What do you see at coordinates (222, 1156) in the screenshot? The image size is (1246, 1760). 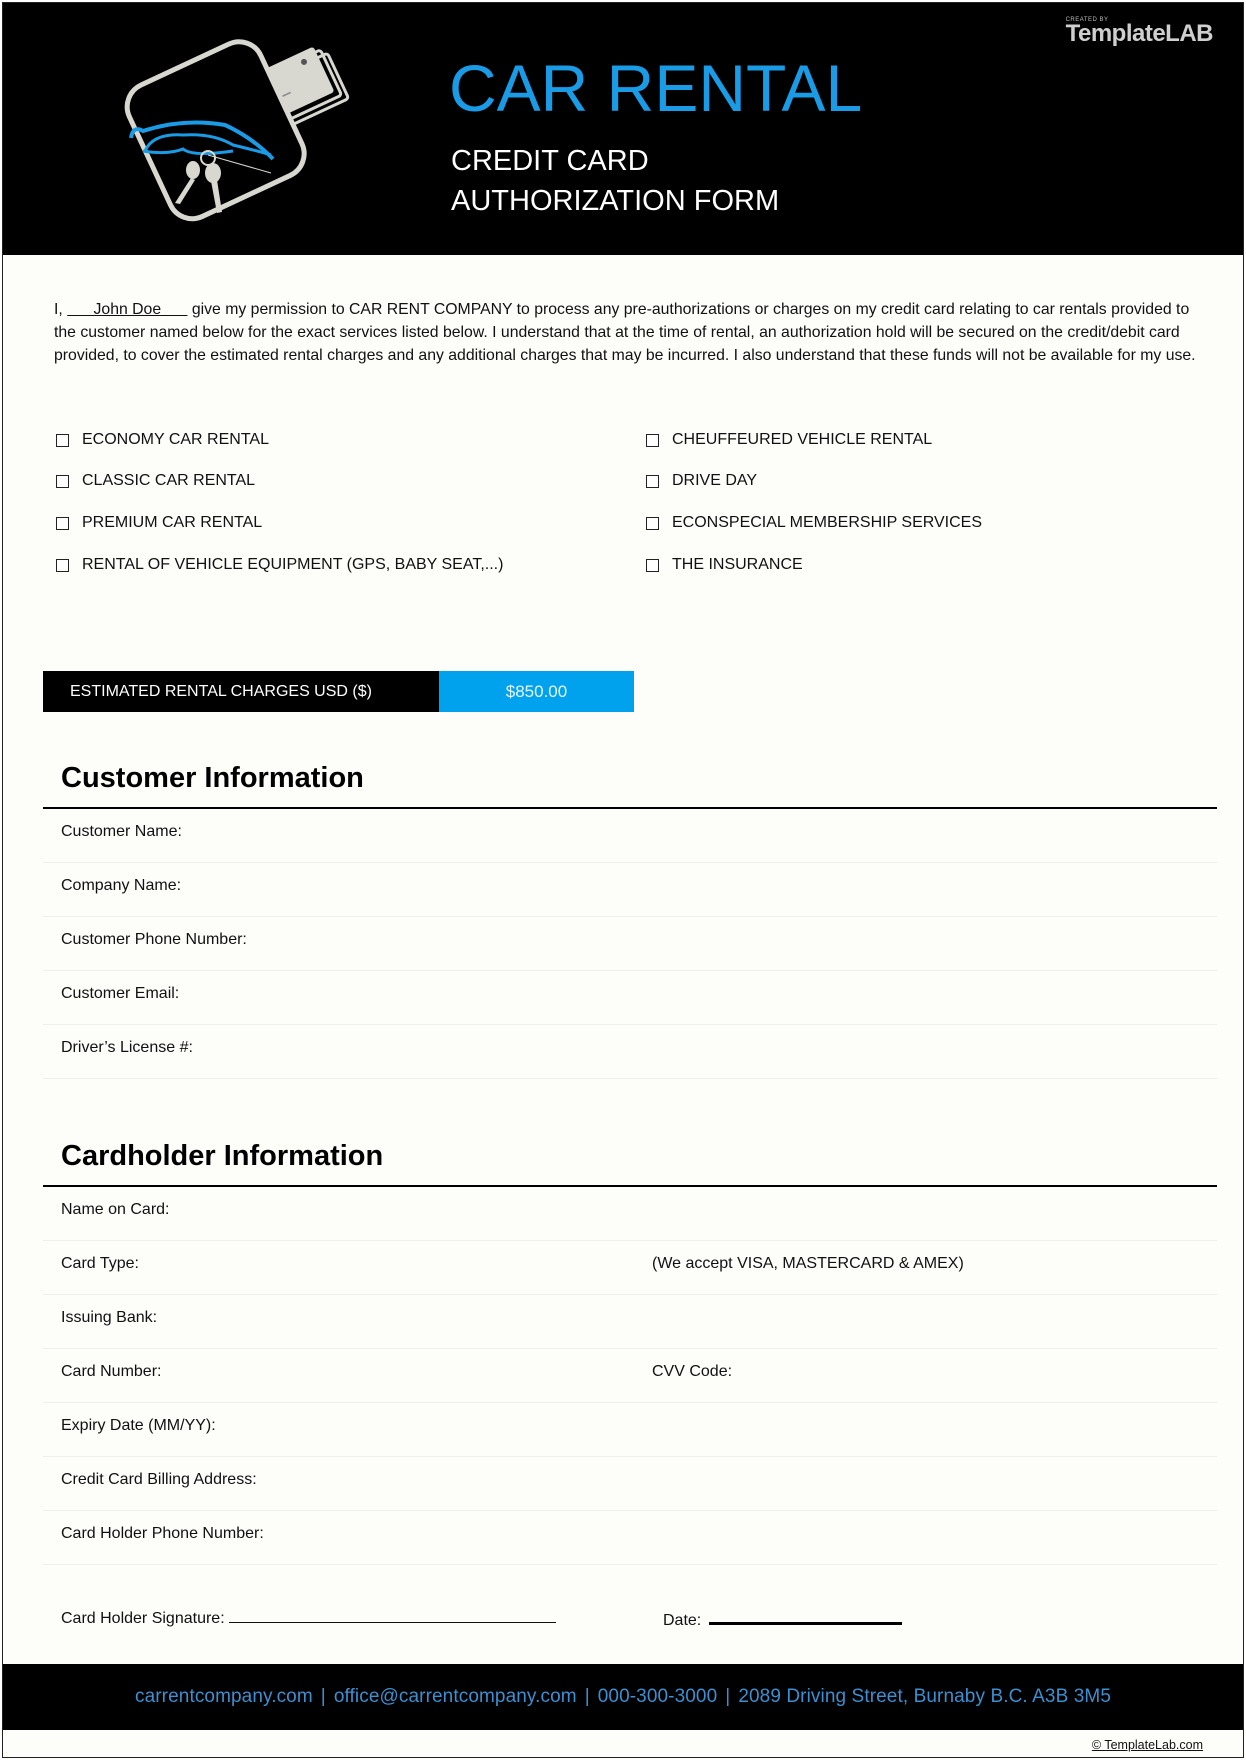 I see `cardholder-info-heading: Cardholder Information` at bounding box center [222, 1156].